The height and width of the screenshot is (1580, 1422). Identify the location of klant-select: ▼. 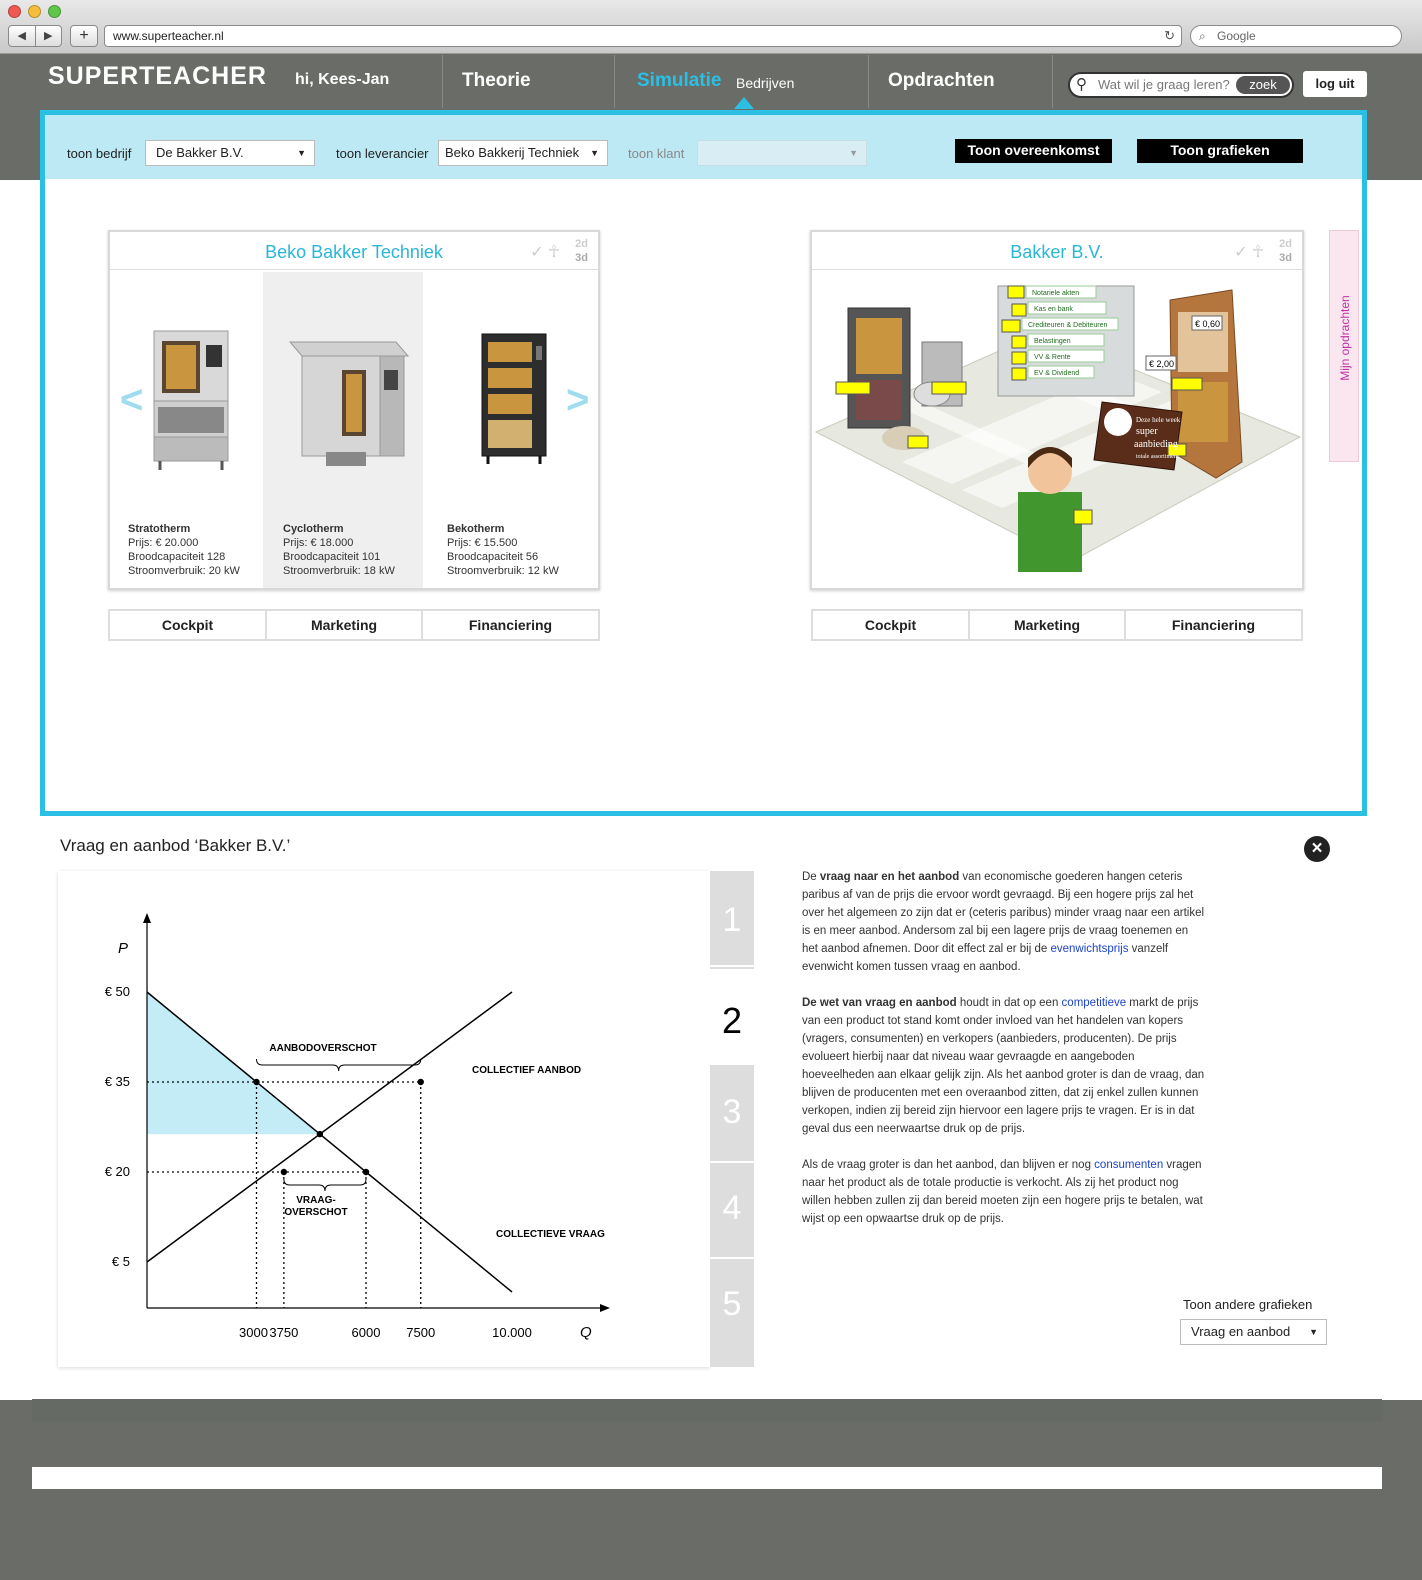
(782, 153).